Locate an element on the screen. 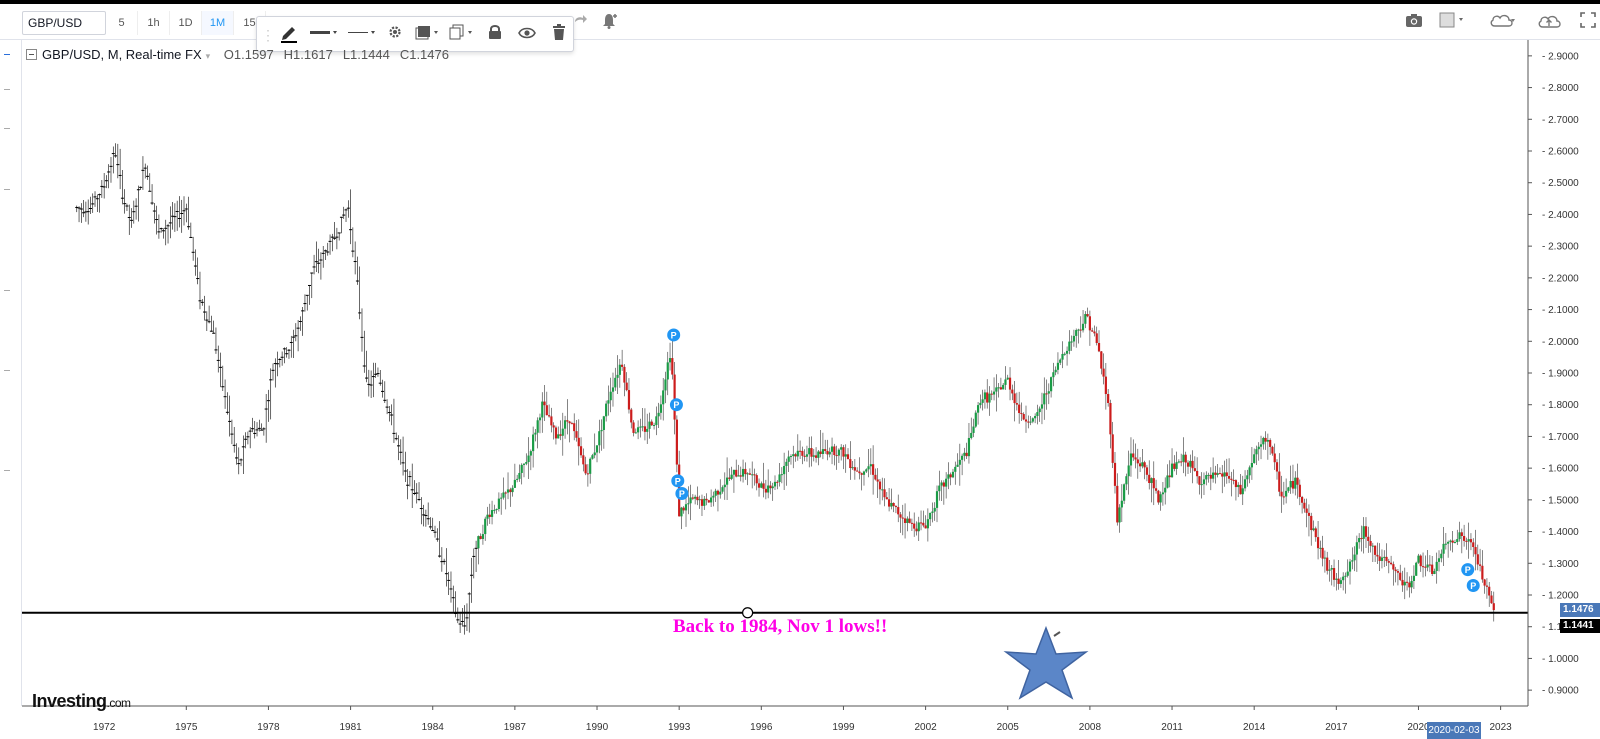  line-width-icon is located at coordinates (324, 35).